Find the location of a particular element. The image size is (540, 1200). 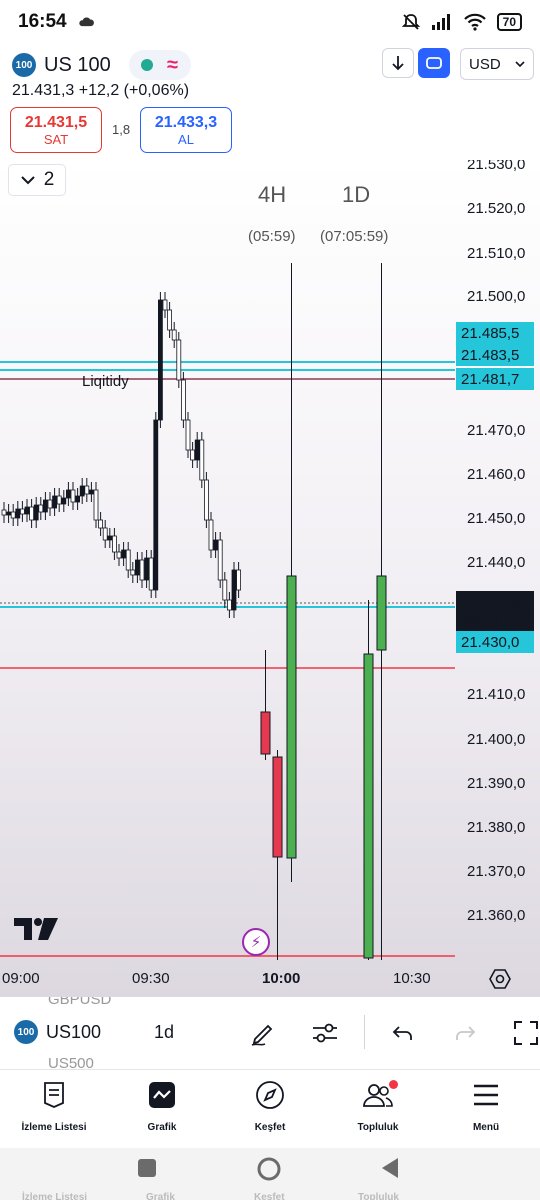

time-axis: 09:00 09:30 10:00 10:30 is located at coordinates (270, 978).